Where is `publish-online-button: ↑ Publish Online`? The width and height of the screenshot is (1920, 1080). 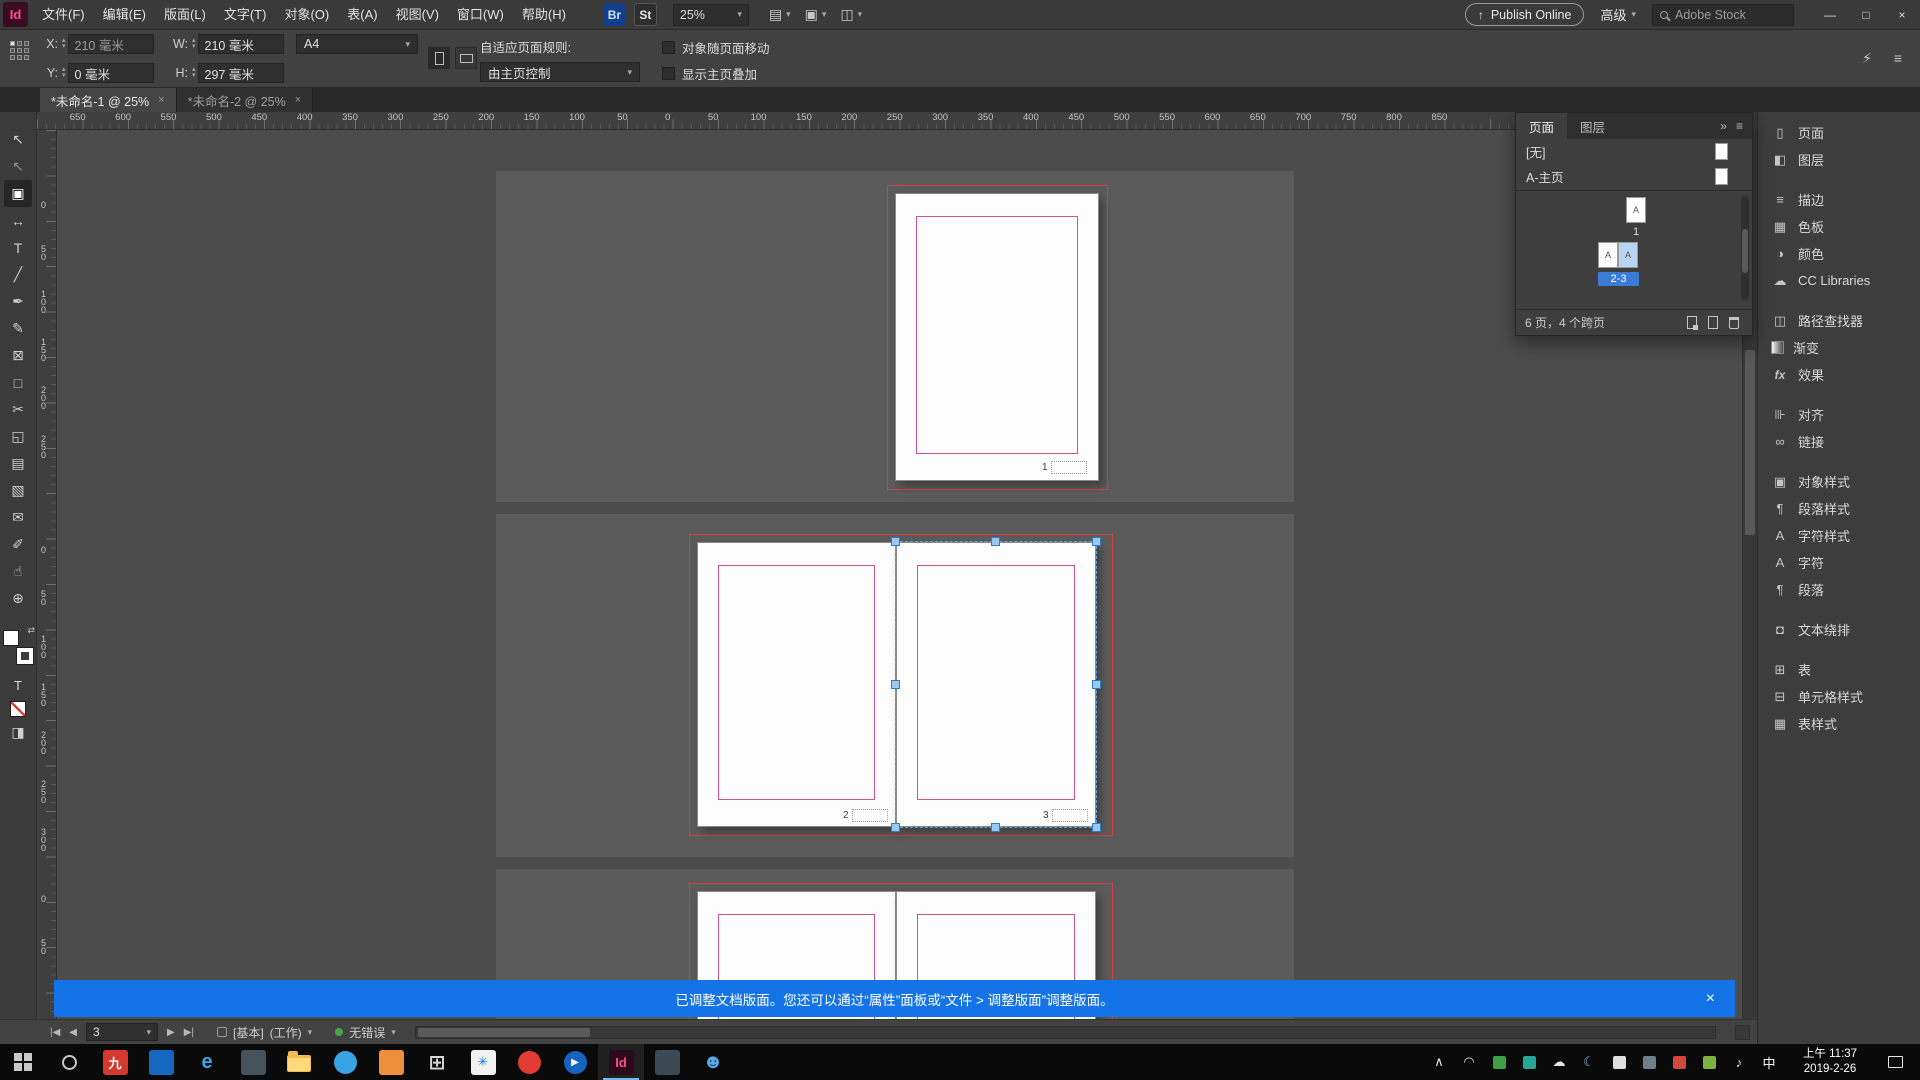 publish-online-button: ↑ Publish Online is located at coordinates (1524, 14).